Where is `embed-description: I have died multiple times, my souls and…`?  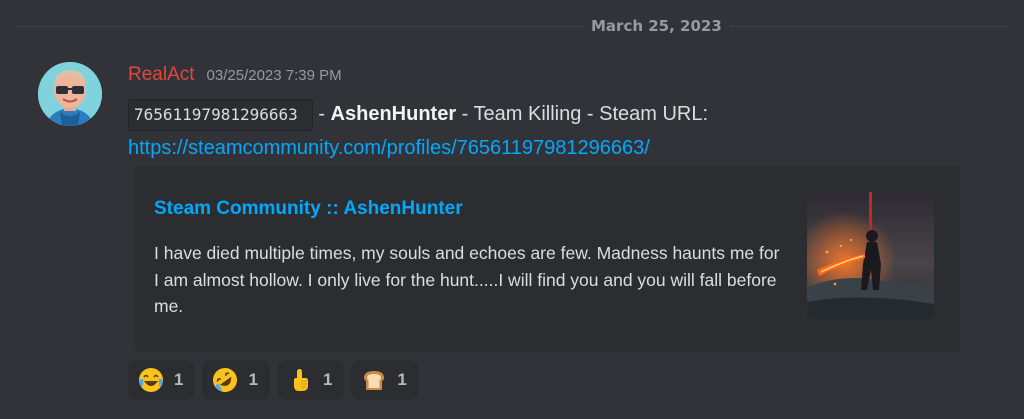
embed-description: I have died multiple times, my souls and… is located at coordinates (467, 279).